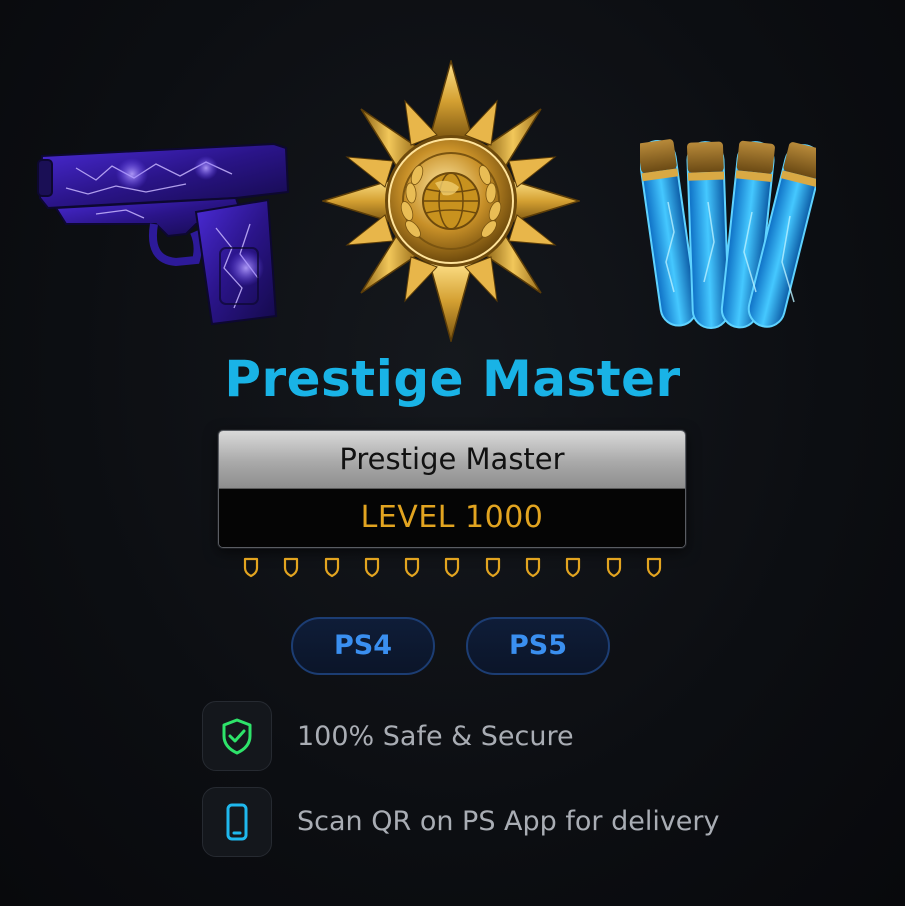 This screenshot has width=905, height=906. Describe the element at coordinates (508, 821) in the screenshot. I see `feature-qr-text: Scan QR on PS App for delivery` at that location.